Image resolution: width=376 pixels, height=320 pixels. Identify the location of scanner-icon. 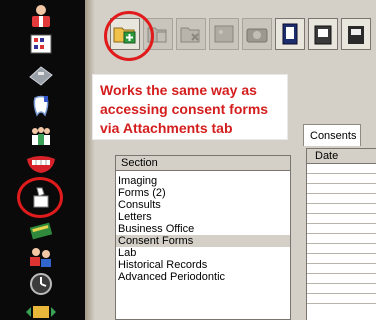
(323, 34).